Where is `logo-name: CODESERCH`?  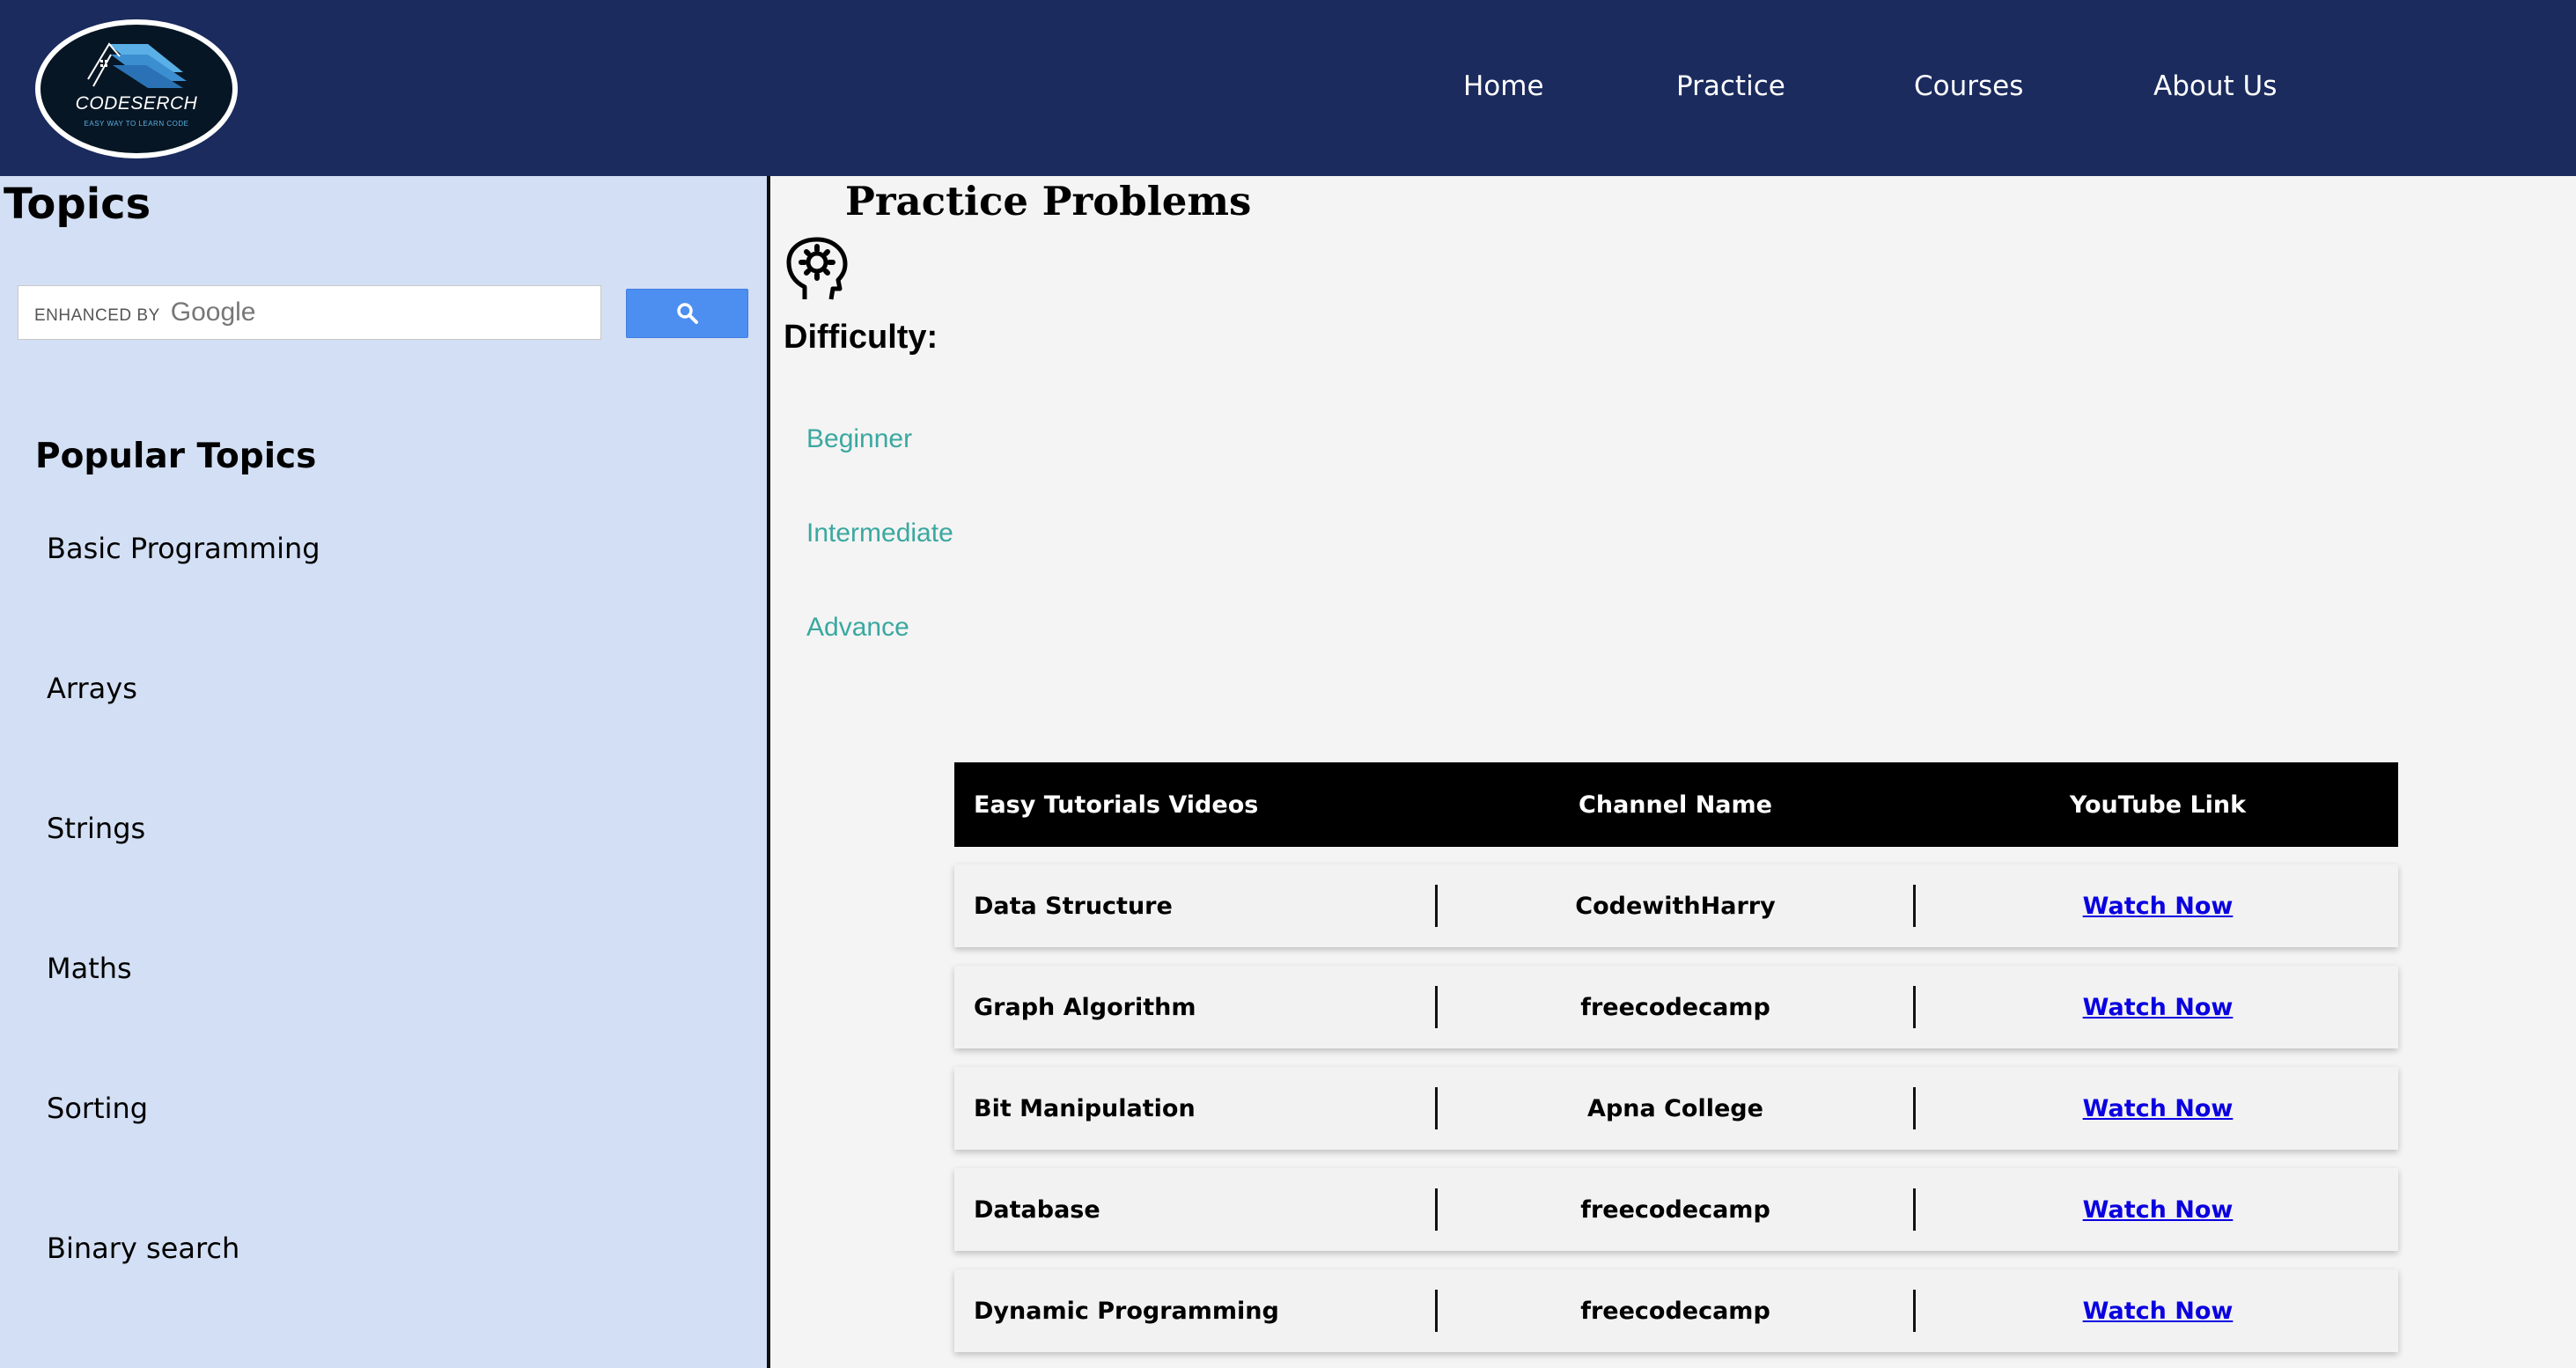
logo-name: CODESERCH is located at coordinates (136, 104).